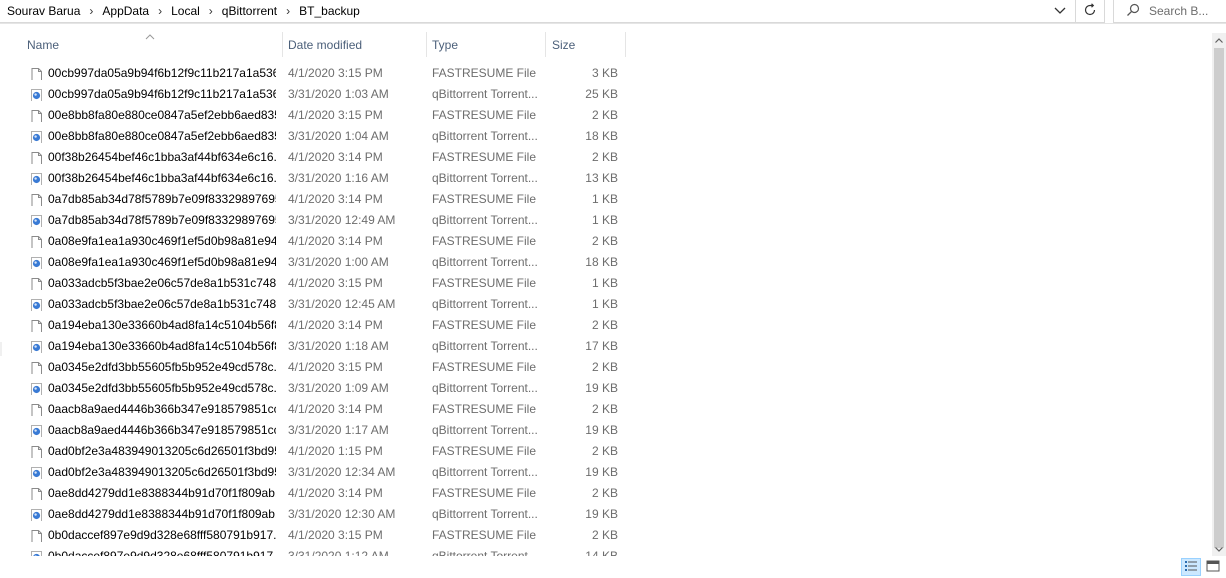 The image size is (1226, 578). Describe the element at coordinates (125, 11) in the screenshot. I see `breadcrumb-item-appdata: AppData` at that location.